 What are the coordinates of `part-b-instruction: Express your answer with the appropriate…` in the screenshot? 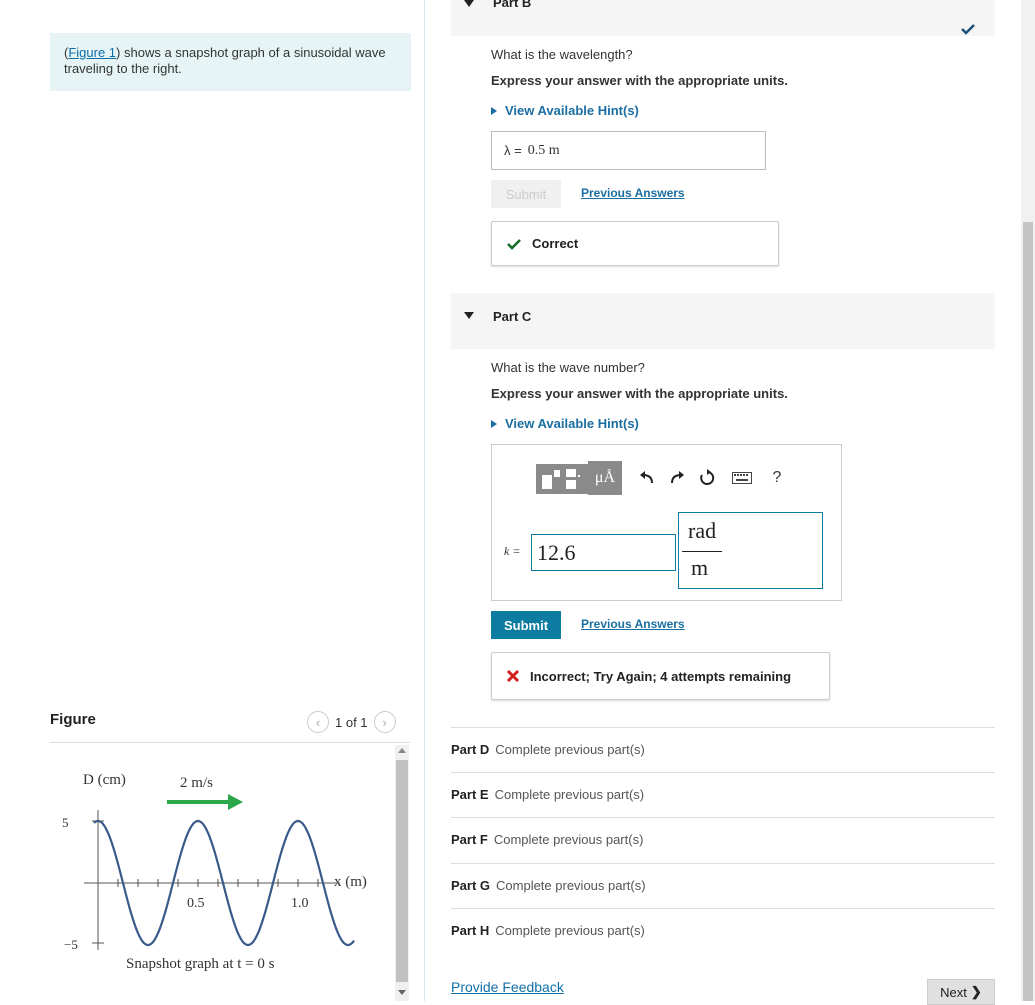 It's located at (639, 80).